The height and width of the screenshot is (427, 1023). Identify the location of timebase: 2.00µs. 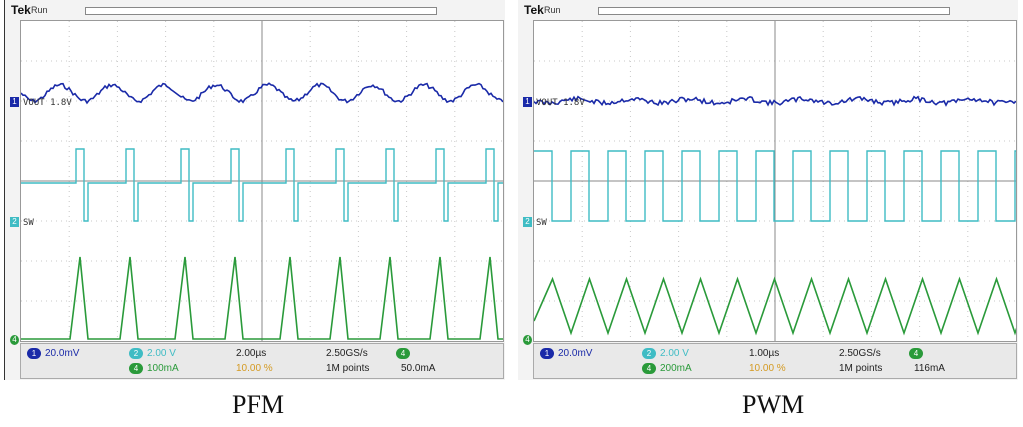
(251, 353).